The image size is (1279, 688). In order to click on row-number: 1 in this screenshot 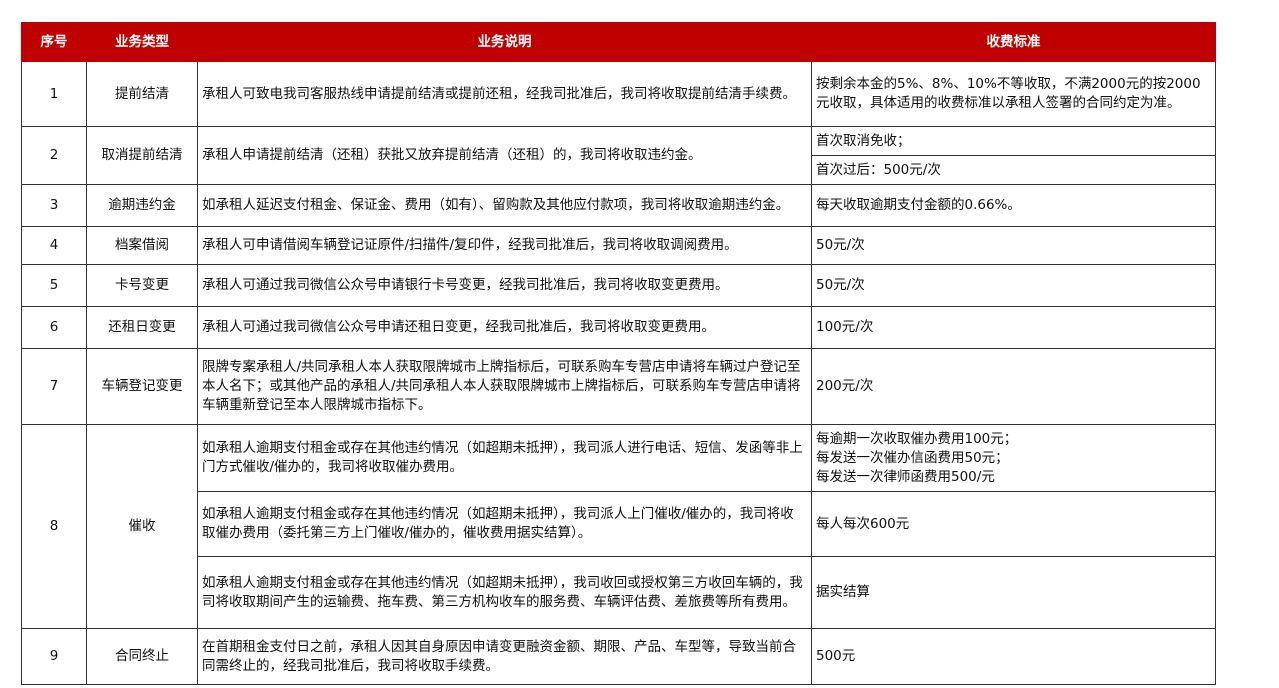, I will do `click(54, 94)`.